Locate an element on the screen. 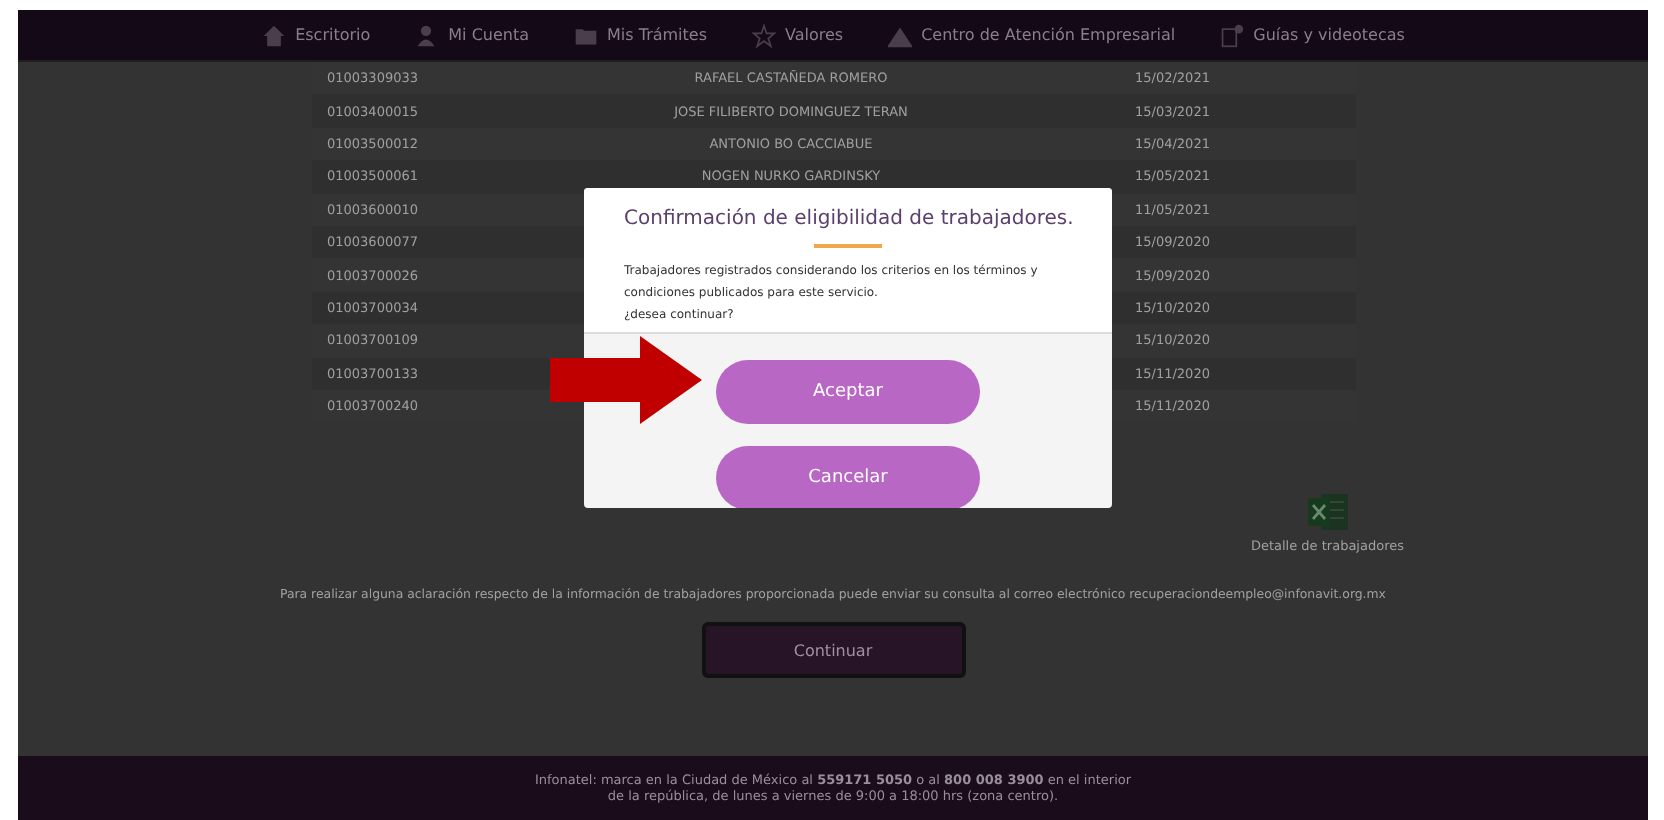  dialog-button: Aceptar is located at coordinates (848, 392).